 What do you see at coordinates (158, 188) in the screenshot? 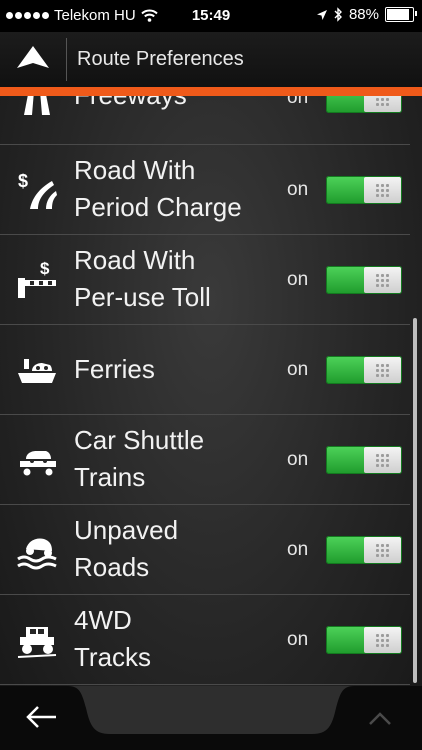
I see `list-item-label: Road With Period Charge` at bounding box center [158, 188].